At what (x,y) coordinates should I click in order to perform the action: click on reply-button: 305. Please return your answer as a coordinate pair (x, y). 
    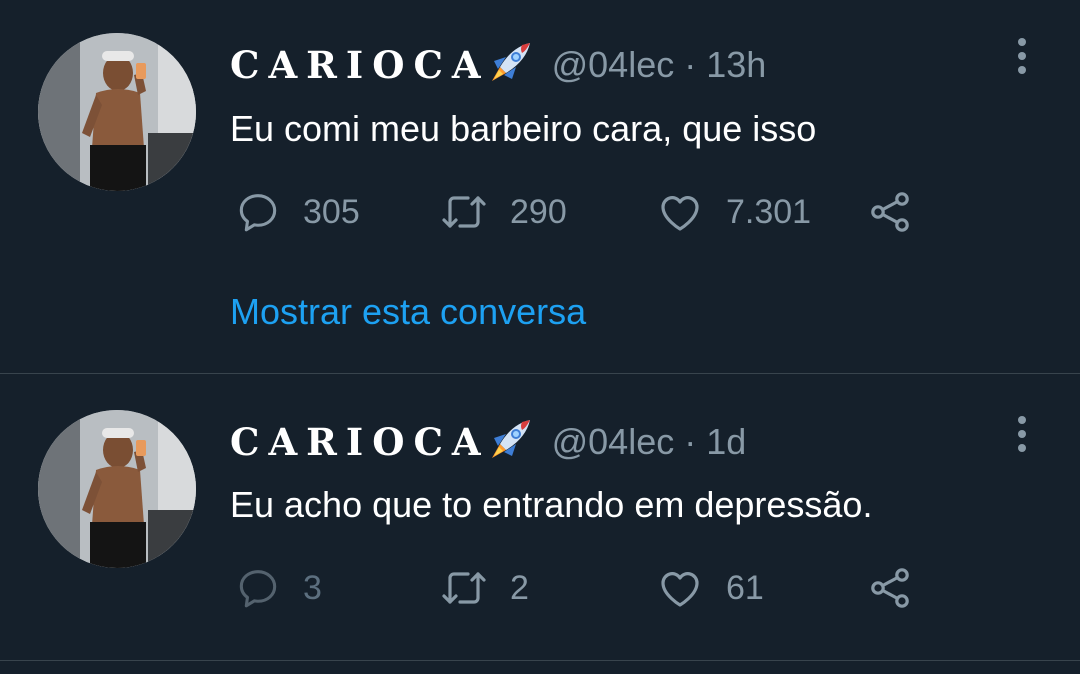
    Looking at the image, I should click on (297, 212).